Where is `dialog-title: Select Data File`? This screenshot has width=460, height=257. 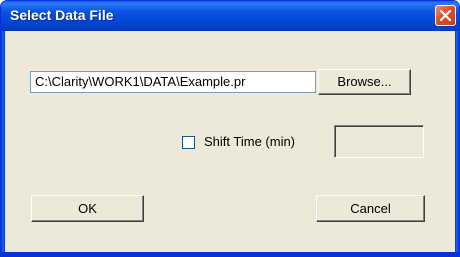
dialog-title: Select Data File is located at coordinates (62, 15).